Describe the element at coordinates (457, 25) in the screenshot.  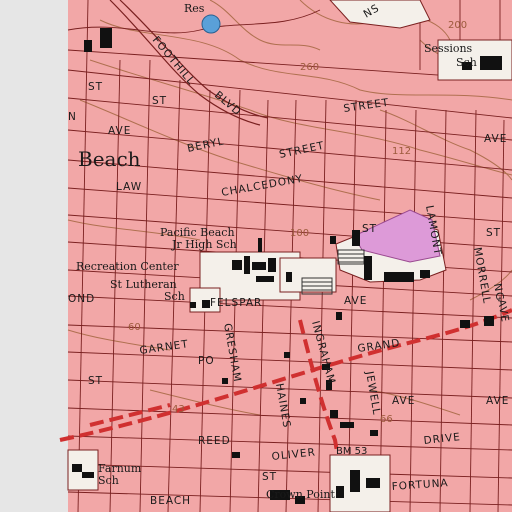
I see `elev-200: 200` at that location.